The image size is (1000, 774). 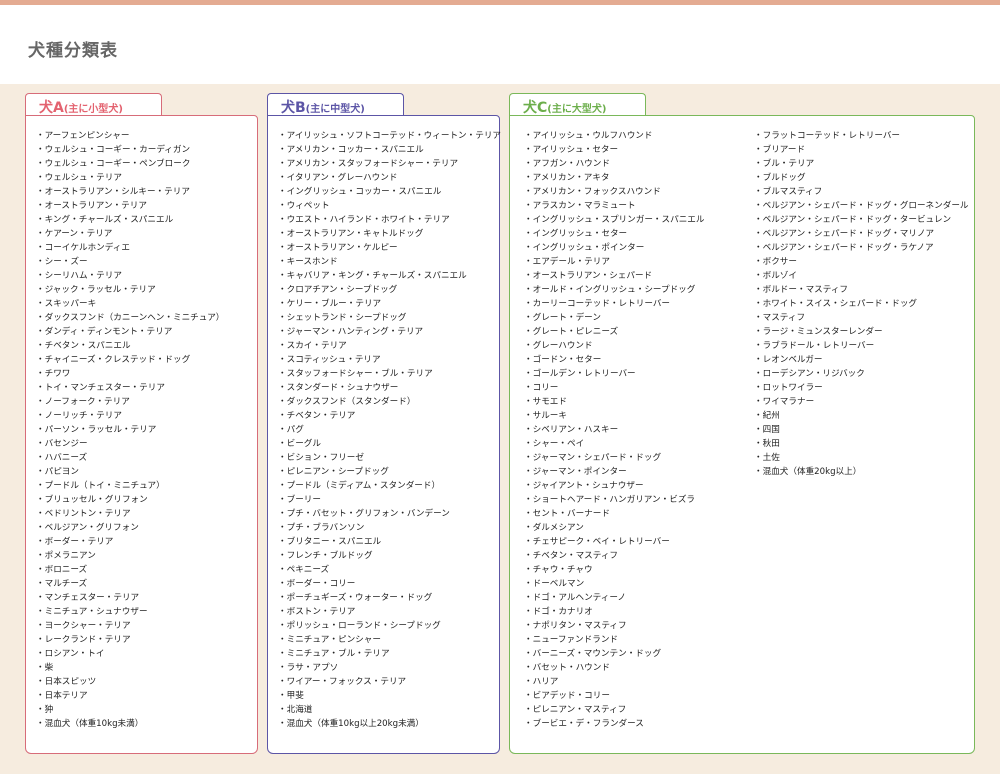 What do you see at coordinates (88, 598) in the screenshot?
I see `group-a-item: ・マンチェスター・テリア` at bounding box center [88, 598].